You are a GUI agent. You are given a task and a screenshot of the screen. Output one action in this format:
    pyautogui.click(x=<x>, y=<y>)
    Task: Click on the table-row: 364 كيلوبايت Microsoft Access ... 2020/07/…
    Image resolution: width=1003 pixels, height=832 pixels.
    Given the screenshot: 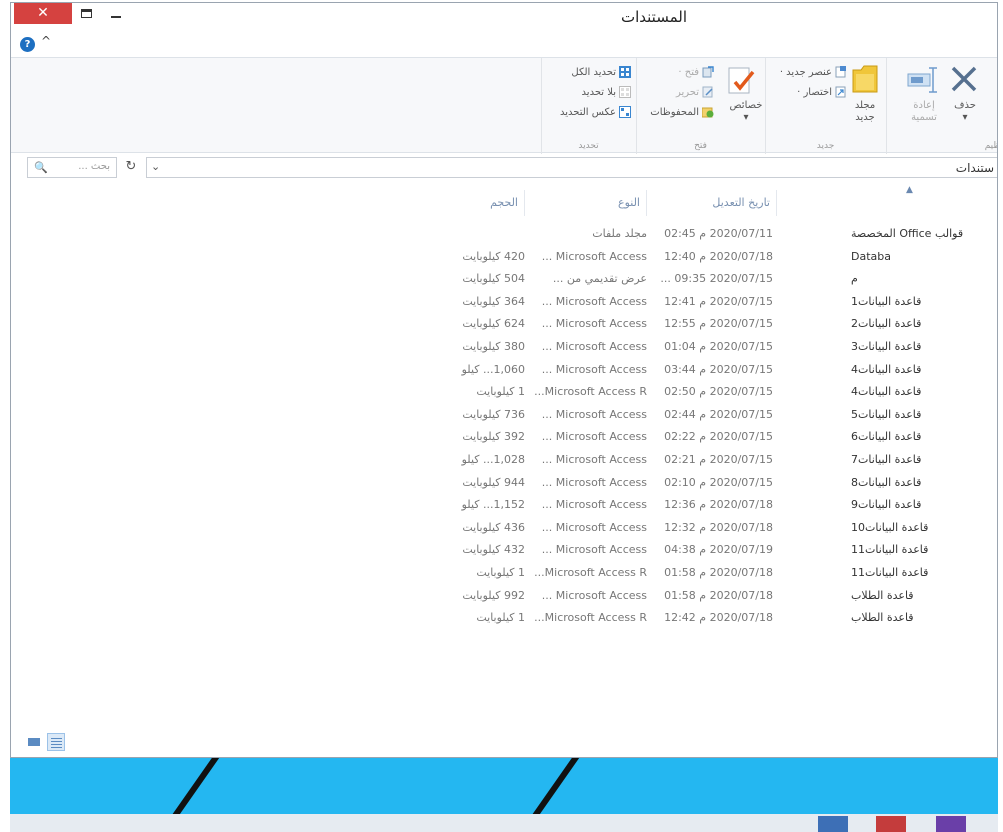 What is the action you would take?
    pyautogui.click(x=504, y=302)
    